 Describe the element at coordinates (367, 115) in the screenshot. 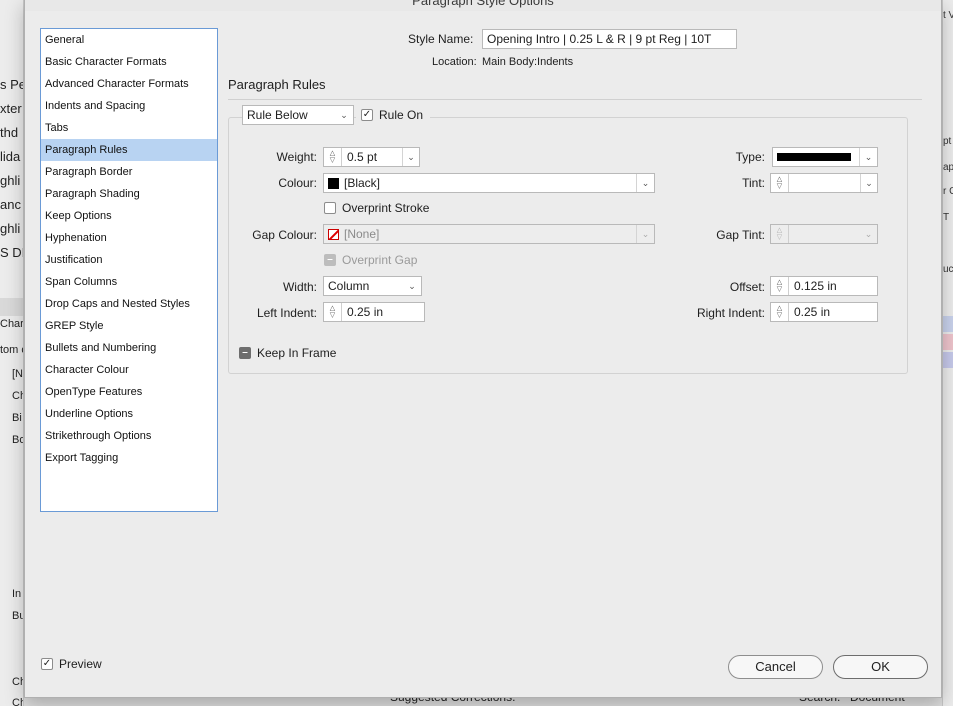

I see `rule-on-checkbox: ✓` at that location.